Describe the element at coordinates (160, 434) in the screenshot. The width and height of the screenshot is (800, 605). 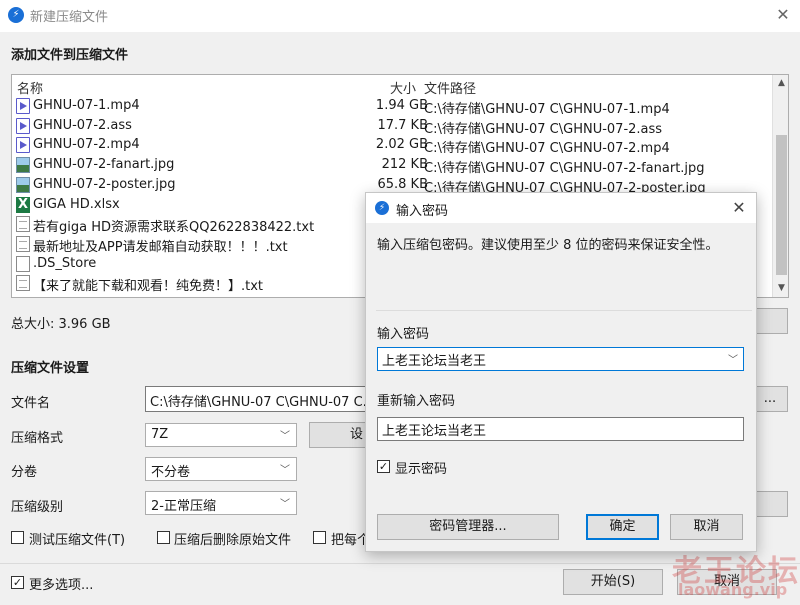
I see `format-value: 7Z` at that location.